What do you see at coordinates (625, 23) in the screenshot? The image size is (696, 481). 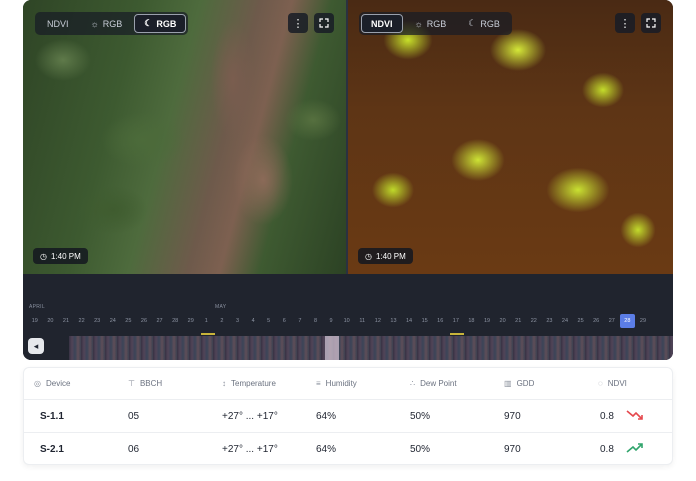 I see `right-more-options-icon: ⋮` at bounding box center [625, 23].